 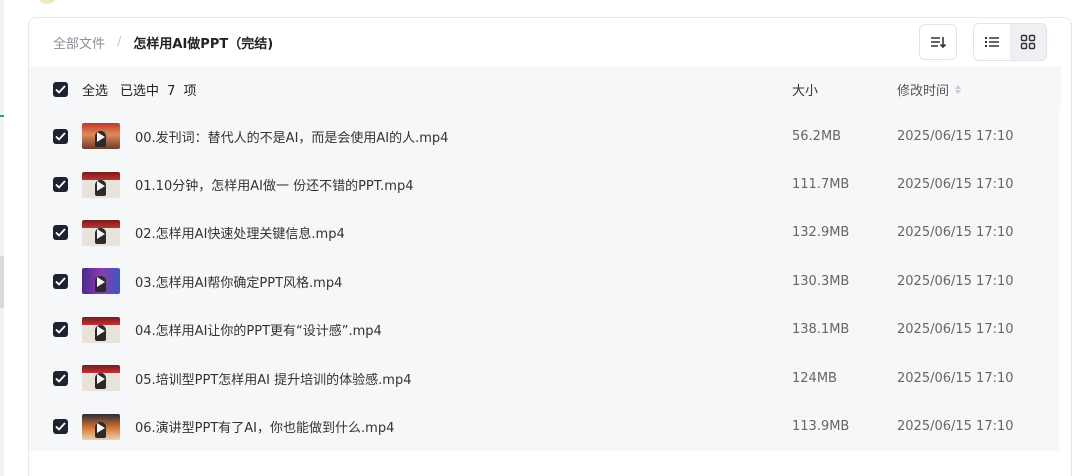 I want to click on sort-icon, so click(x=939, y=43).